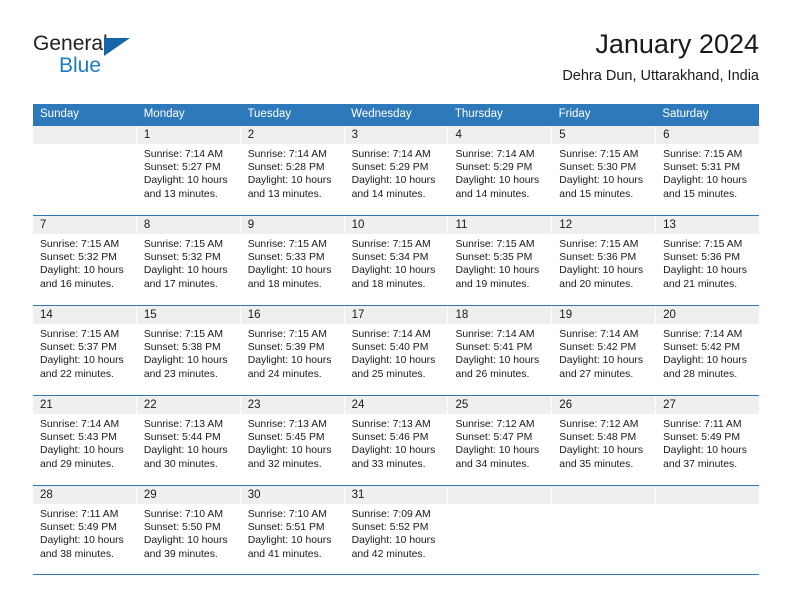 Image resolution: width=792 pixels, height=612 pixels. Describe the element at coordinates (494, 258) in the screenshot. I see `sunset-text: Sunset: 5:35 PM` at that location.